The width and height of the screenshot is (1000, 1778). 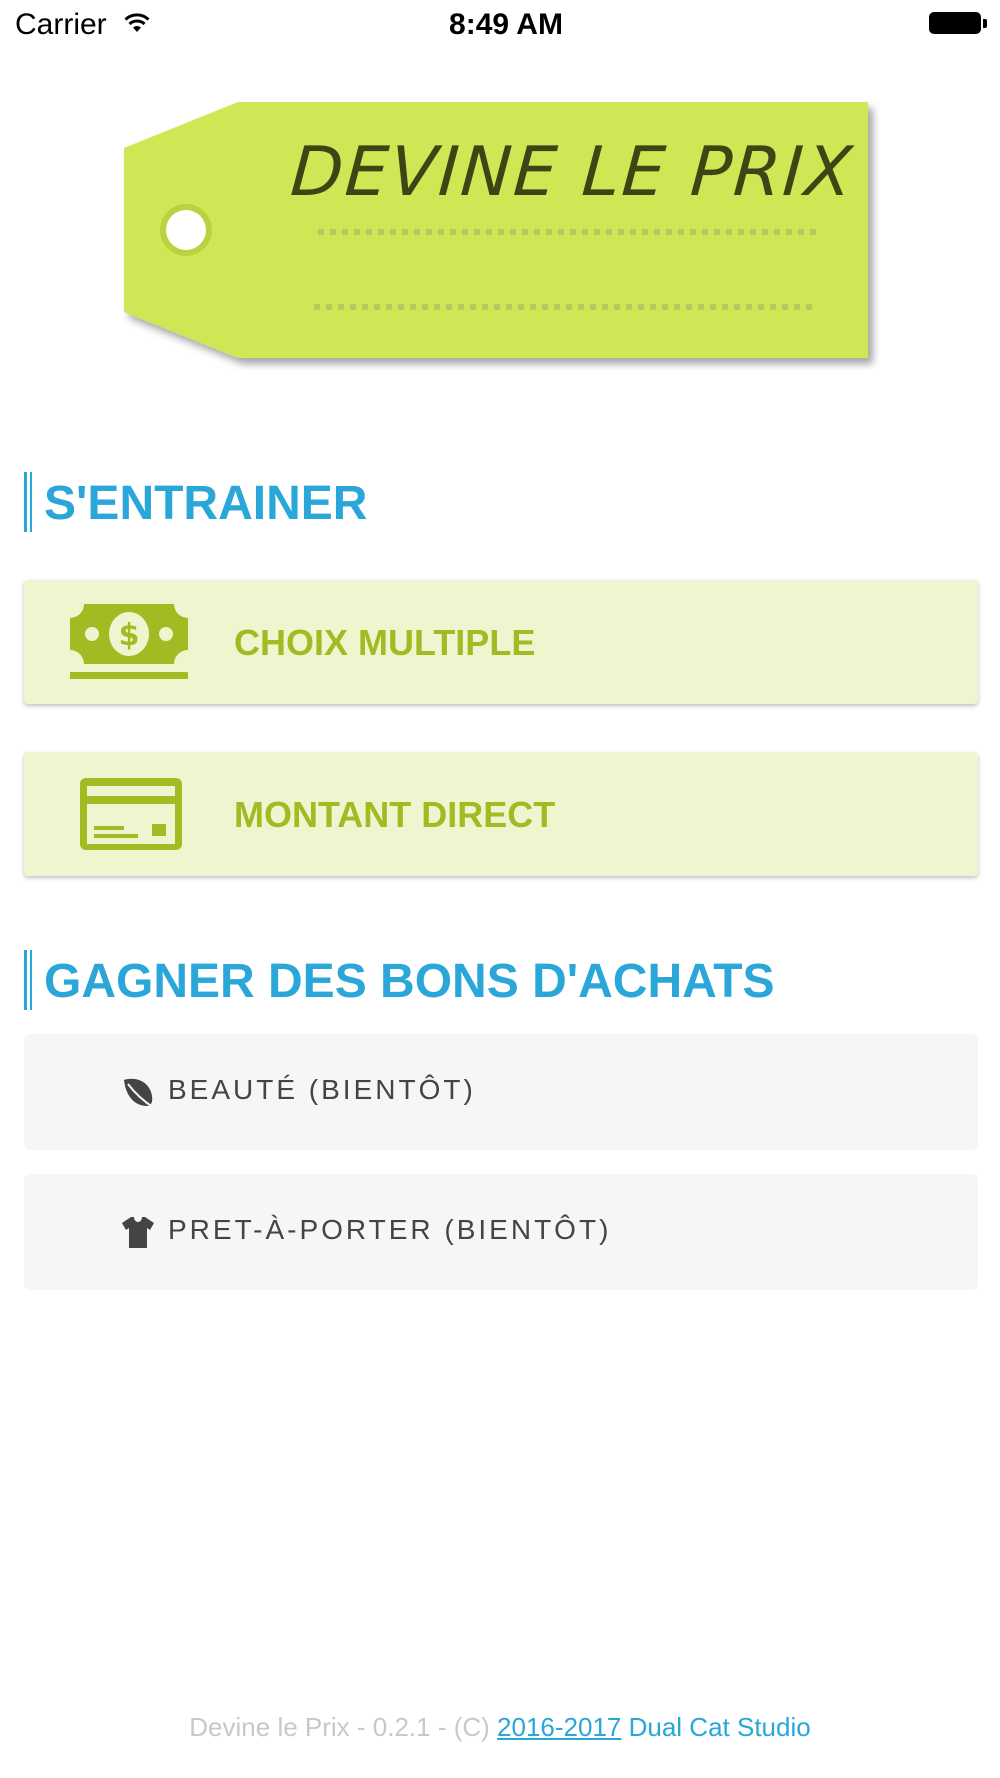 What do you see at coordinates (496, 230) in the screenshot?
I see `app-logo: DEVINE LE PRIX` at bounding box center [496, 230].